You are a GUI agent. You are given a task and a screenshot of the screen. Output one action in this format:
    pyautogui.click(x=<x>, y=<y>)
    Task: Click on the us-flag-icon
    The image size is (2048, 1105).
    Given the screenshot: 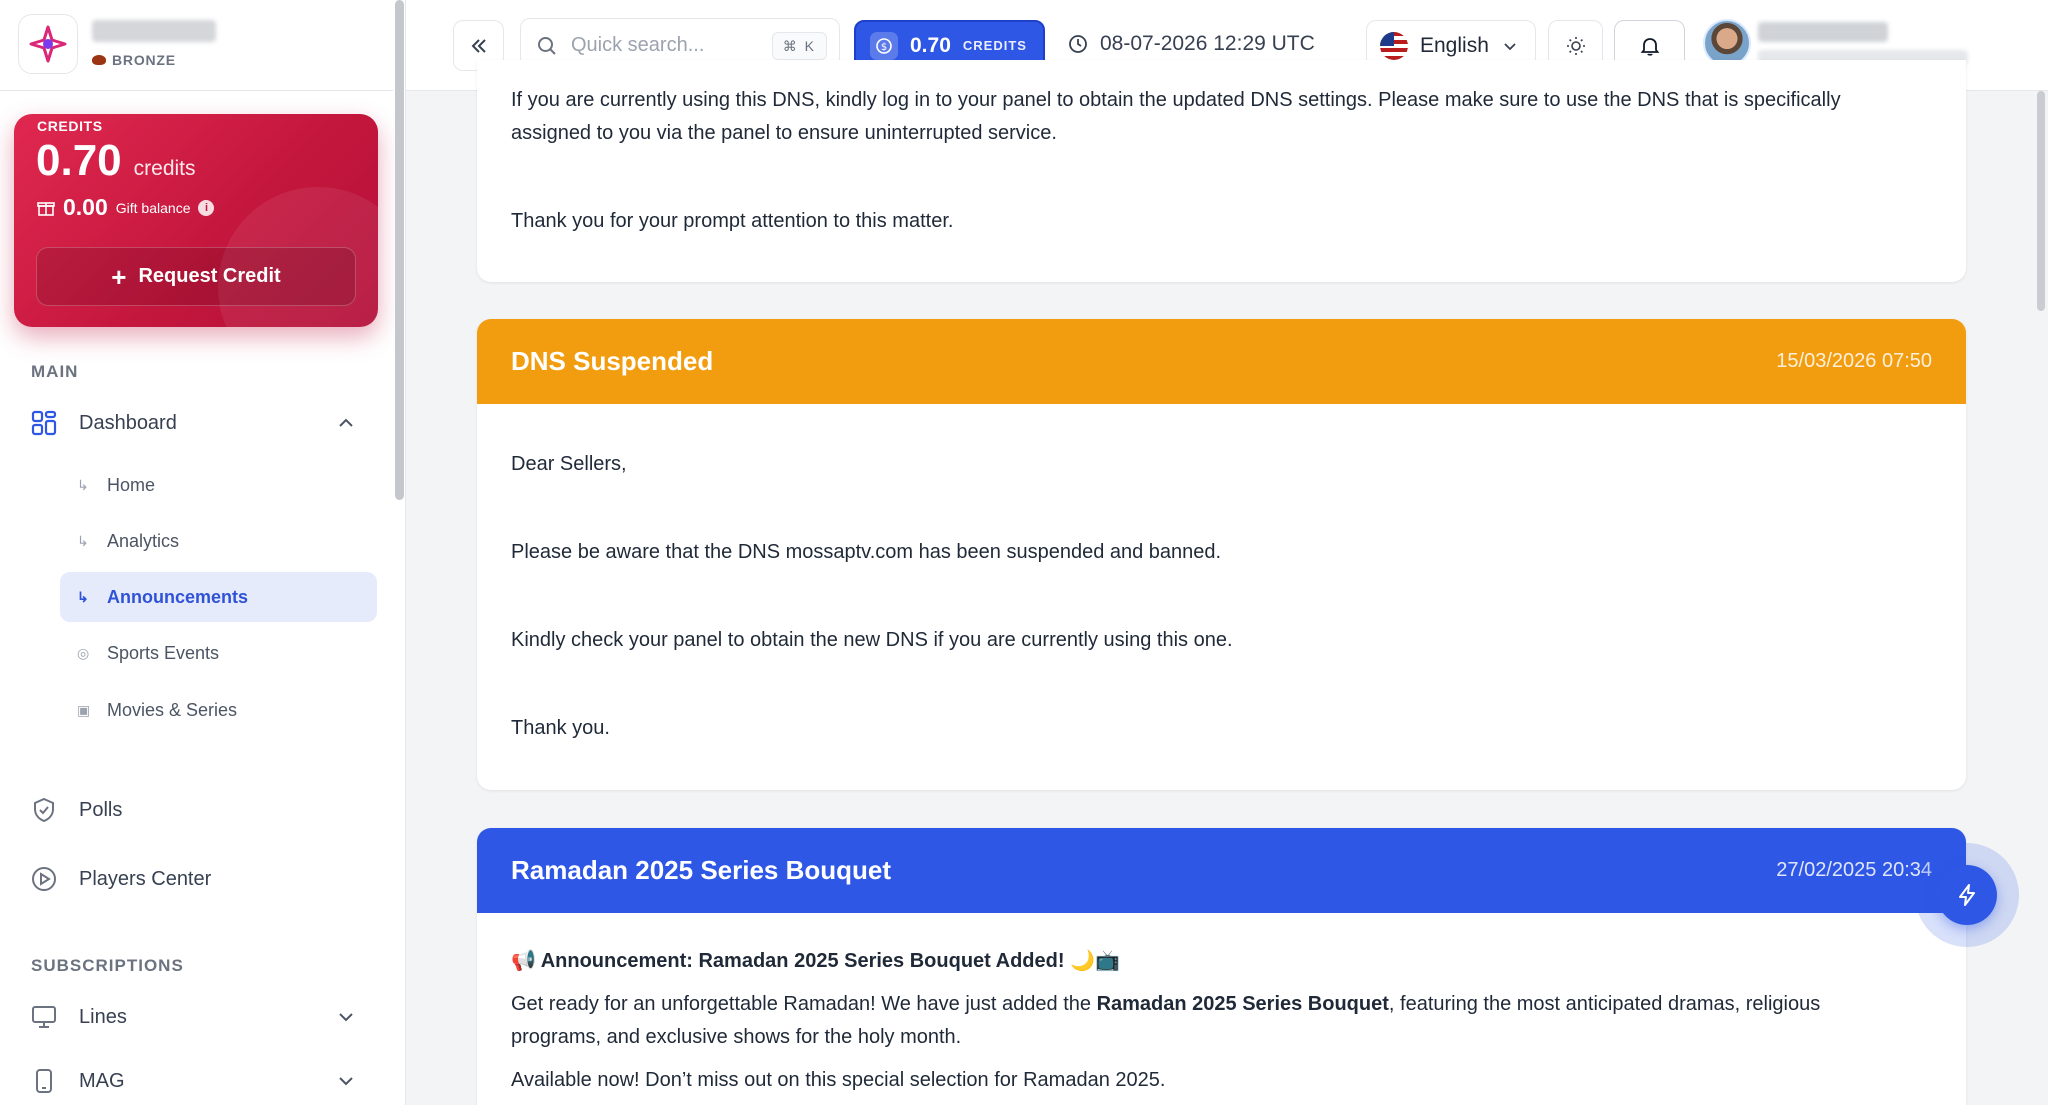 What is the action you would take?
    pyautogui.click(x=1394, y=45)
    